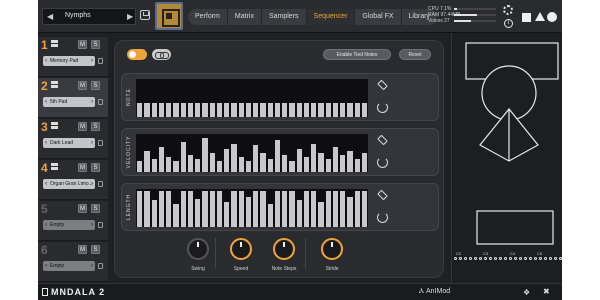 The height and width of the screenshot is (300, 600). Describe the element at coordinates (73, 57) in the screenshot. I see `layer-slot-1: 1 MS Memory Pad` at that location.